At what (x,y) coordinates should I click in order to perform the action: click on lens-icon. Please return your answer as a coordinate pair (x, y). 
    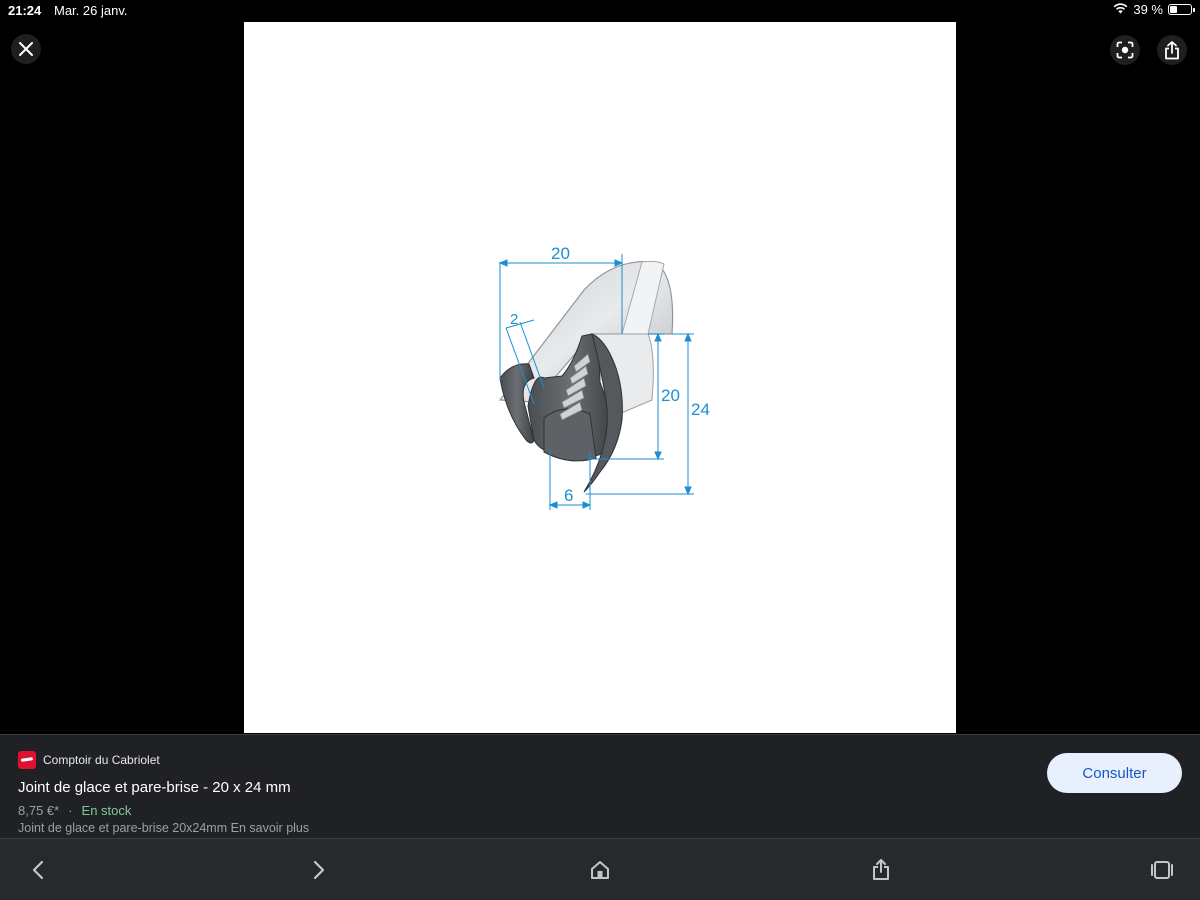
    Looking at the image, I should click on (1125, 50).